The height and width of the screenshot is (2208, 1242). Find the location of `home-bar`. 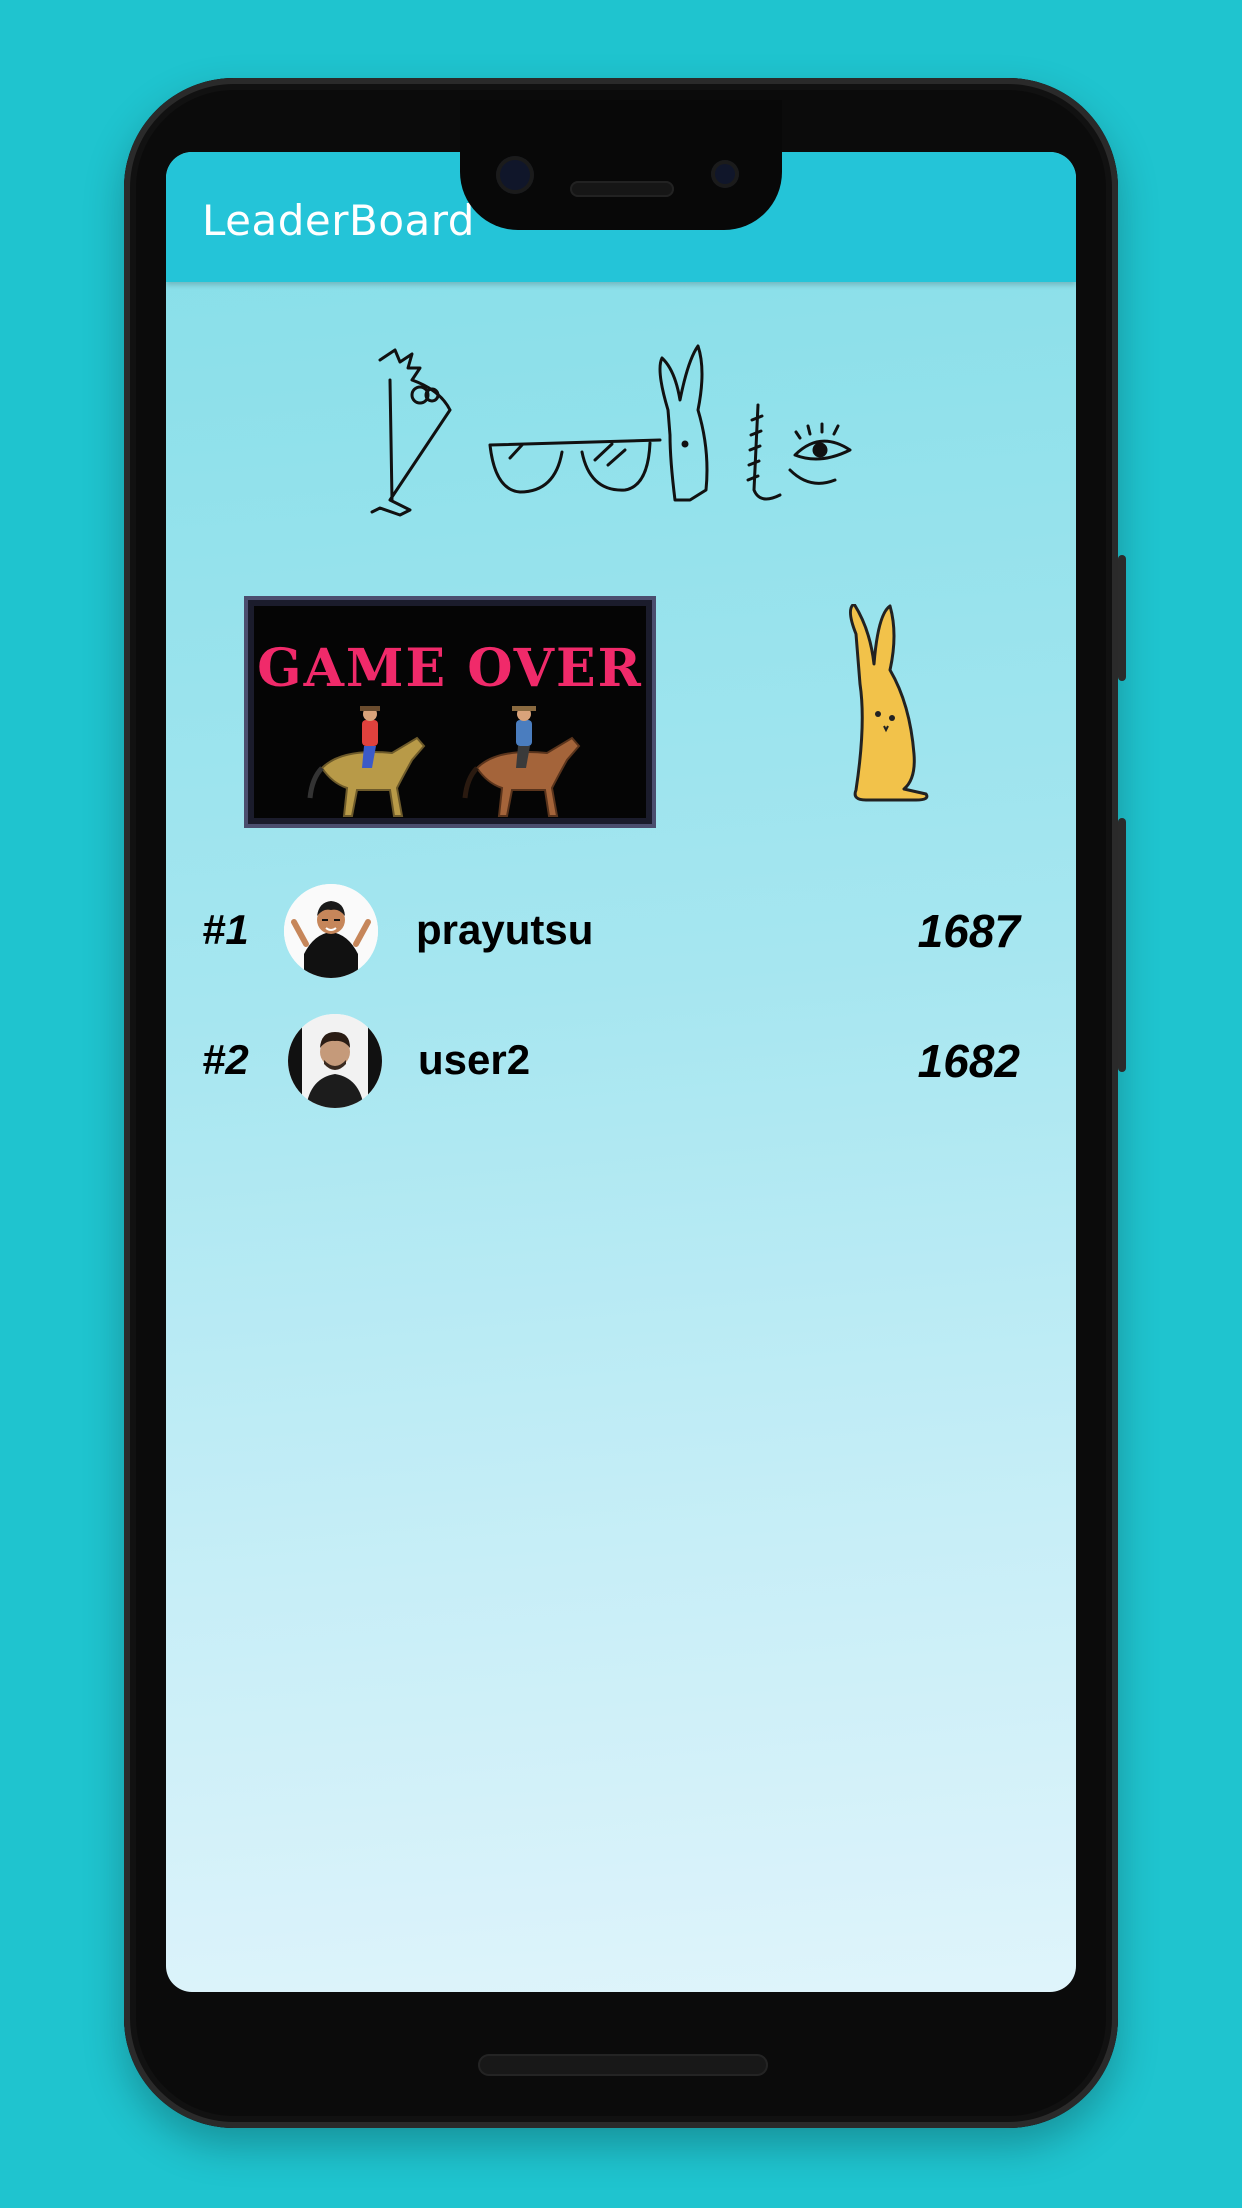

home-bar is located at coordinates (623, 2065).